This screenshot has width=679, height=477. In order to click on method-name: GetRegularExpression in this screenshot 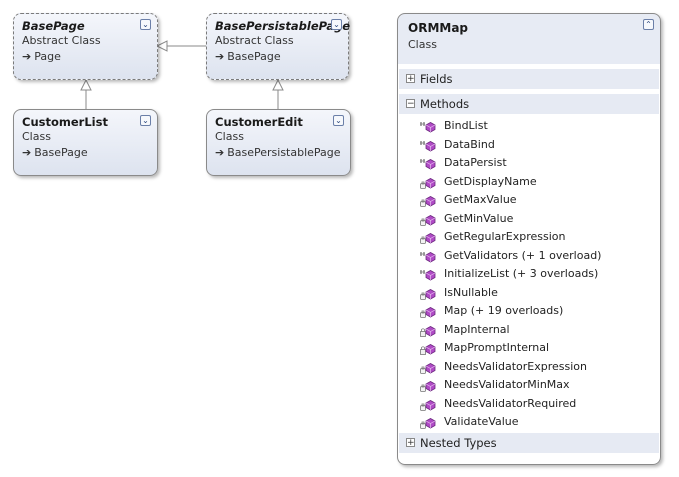, I will do `click(505, 236)`.